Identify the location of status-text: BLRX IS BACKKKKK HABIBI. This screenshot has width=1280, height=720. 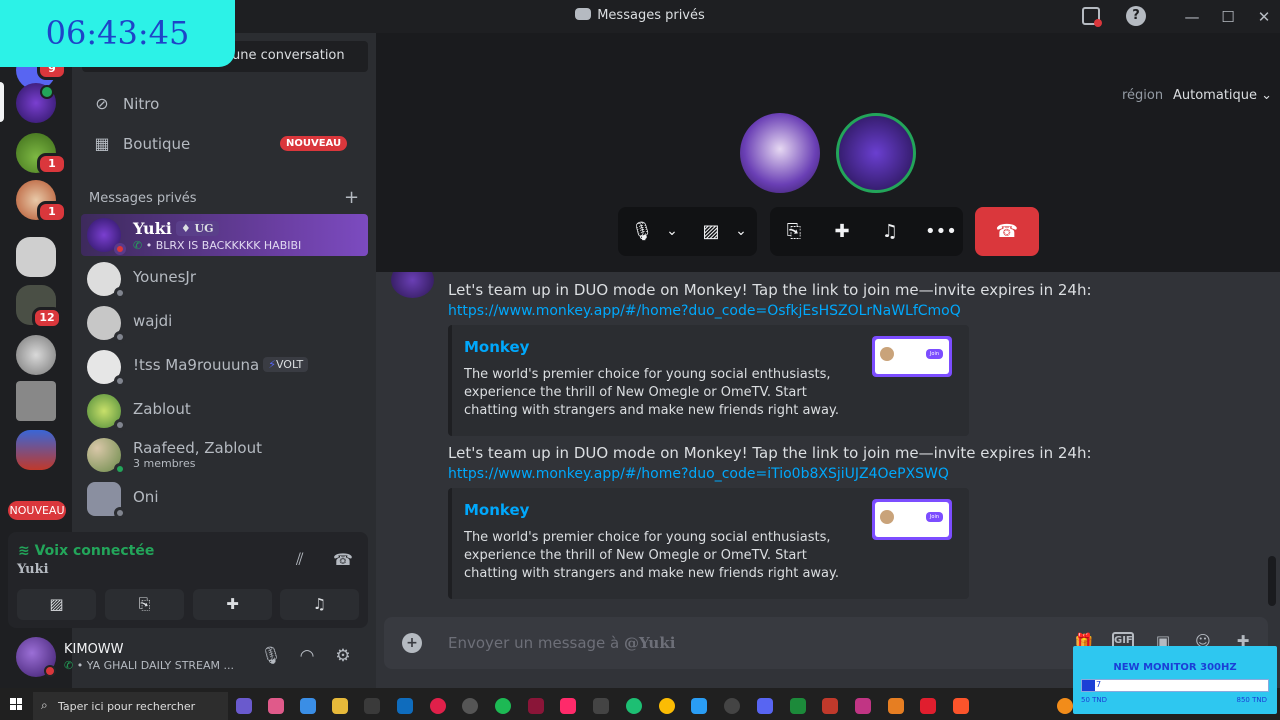
(228, 245).